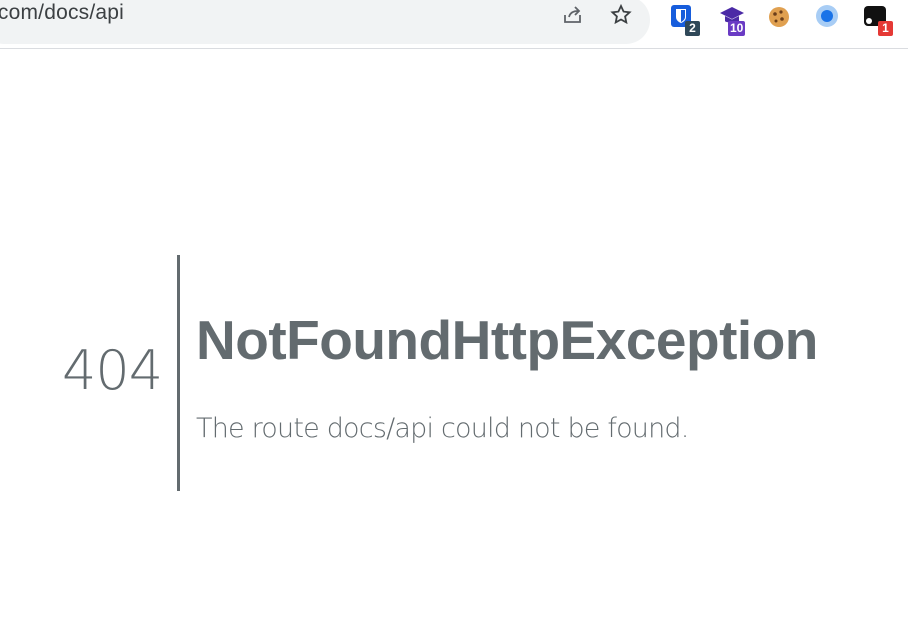  What do you see at coordinates (442, 428) in the screenshot?
I see `error-message: The route docs/api could not be found.` at bounding box center [442, 428].